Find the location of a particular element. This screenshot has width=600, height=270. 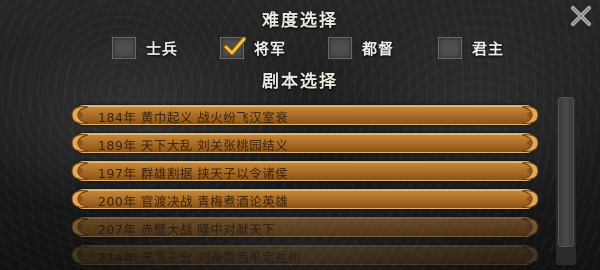

option-general: 将军 is located at coordinates (253, 48).